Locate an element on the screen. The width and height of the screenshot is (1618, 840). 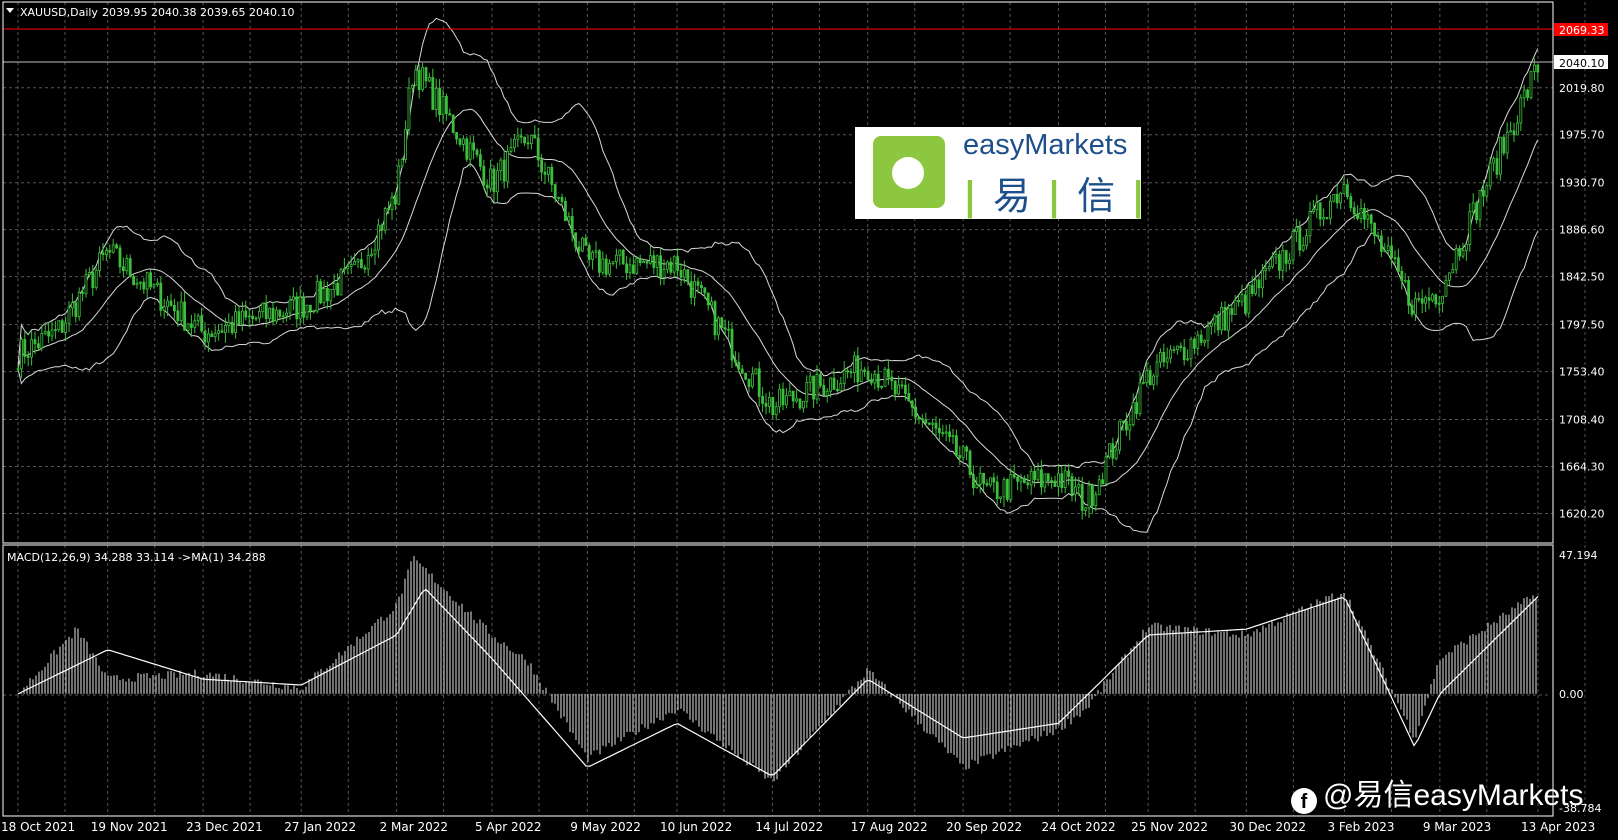
price-tick-label: 1930.70 is located at coordinates (1582, 183).